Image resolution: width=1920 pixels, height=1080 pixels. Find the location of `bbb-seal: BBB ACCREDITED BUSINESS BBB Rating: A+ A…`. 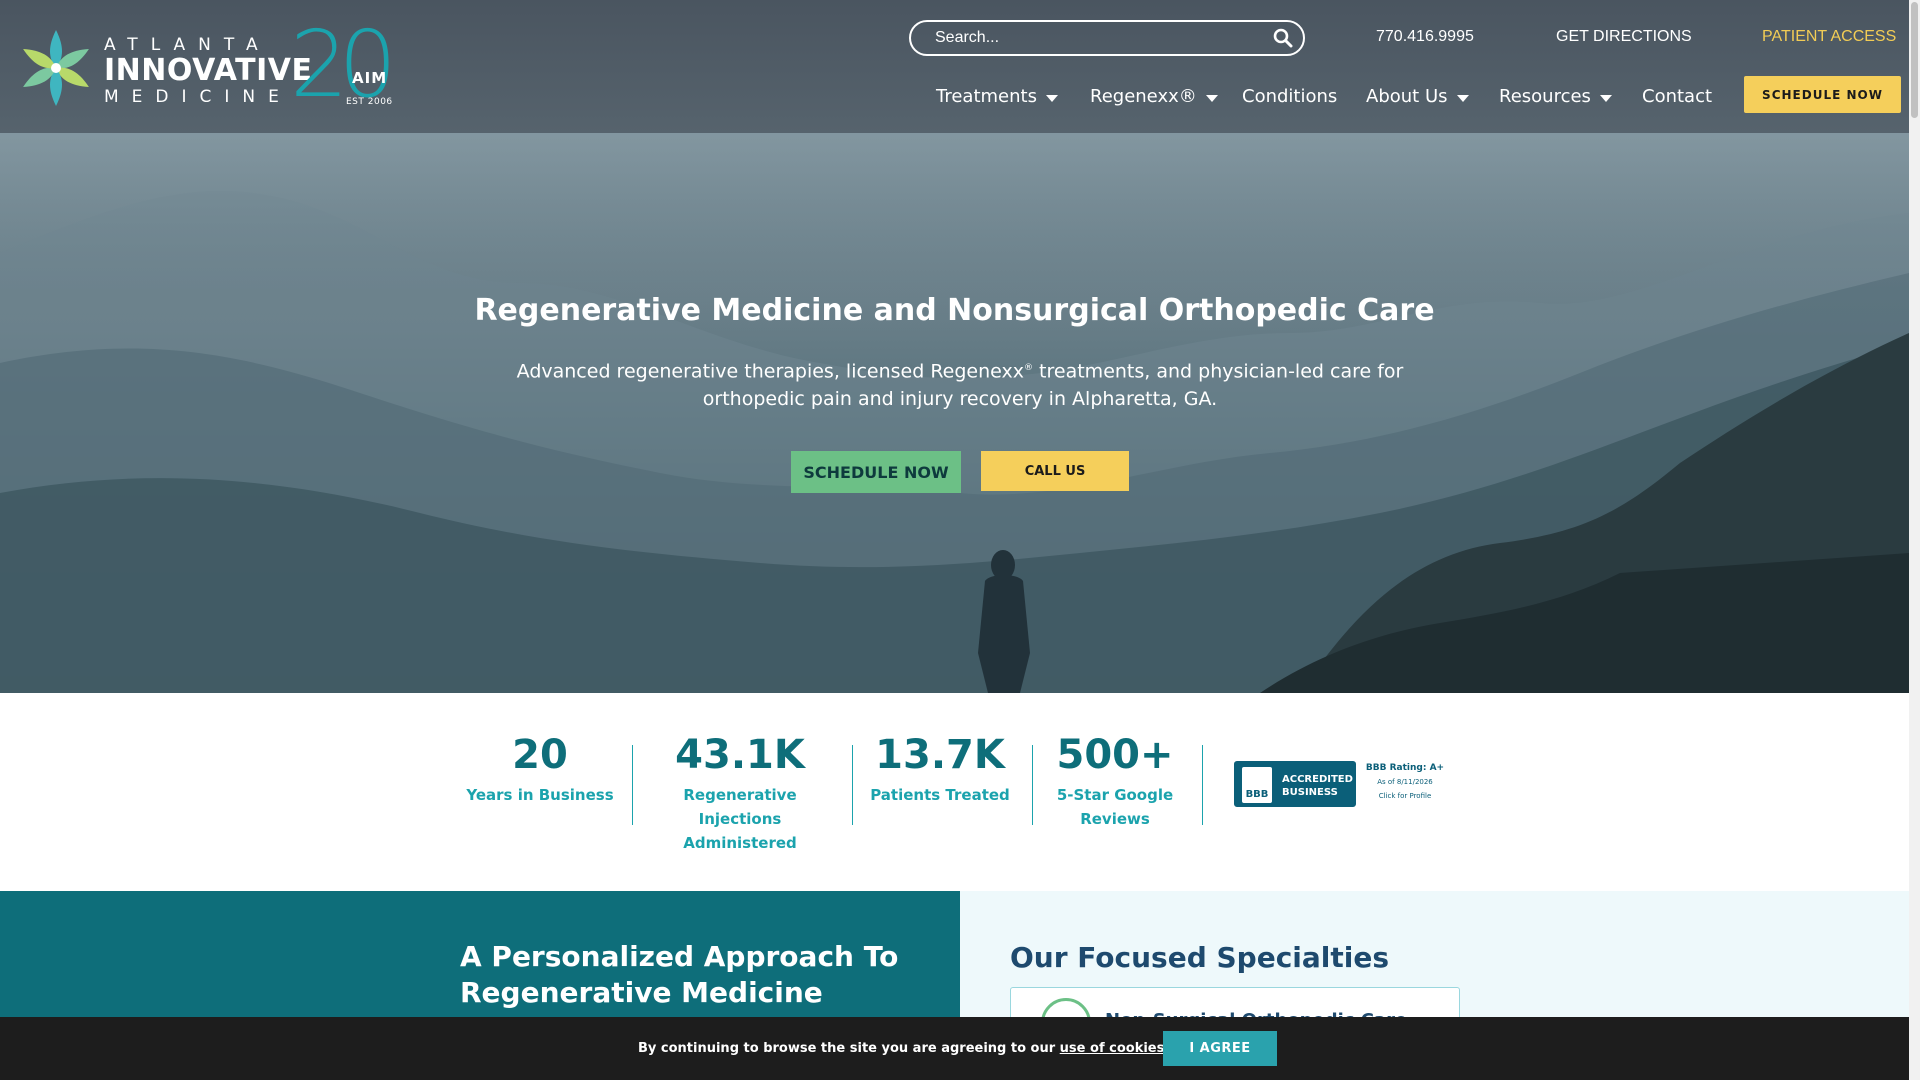

bbb-seal: BBB ACCREDITED BUSINESS BBB Rating: A+ A… is located at coordinates (1341, 785).